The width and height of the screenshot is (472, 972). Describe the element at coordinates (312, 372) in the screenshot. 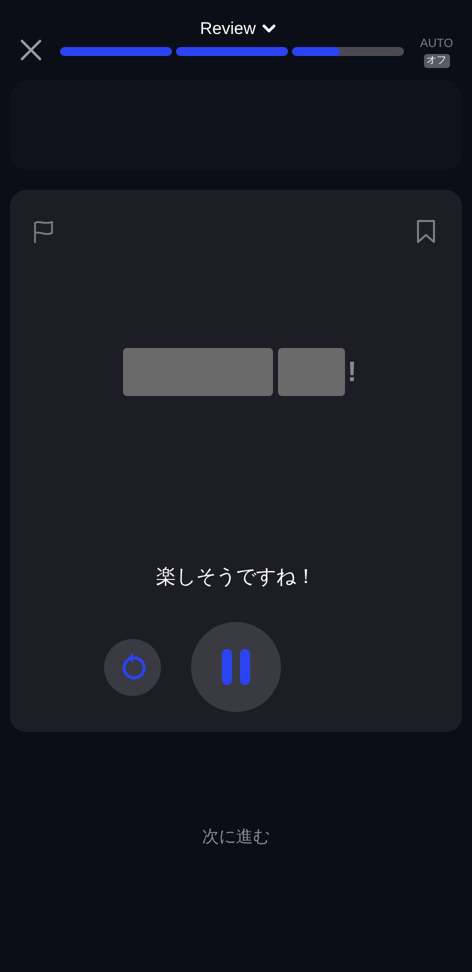

I see `answer-blank` at that location.